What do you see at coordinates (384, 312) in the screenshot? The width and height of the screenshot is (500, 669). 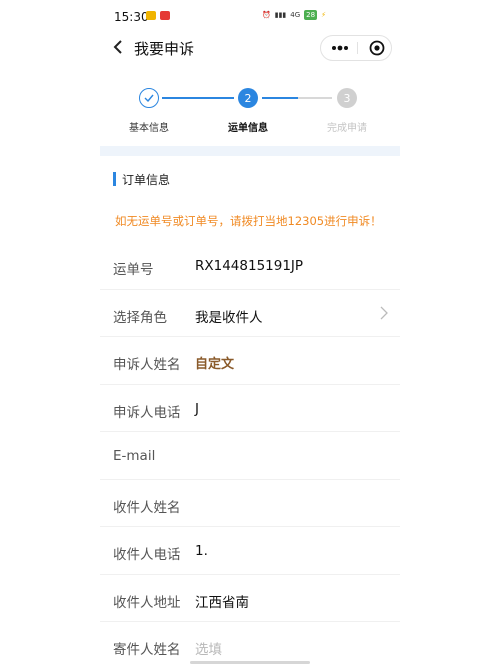 I see `chevron-right-icon` at bounding box center [384, 312].